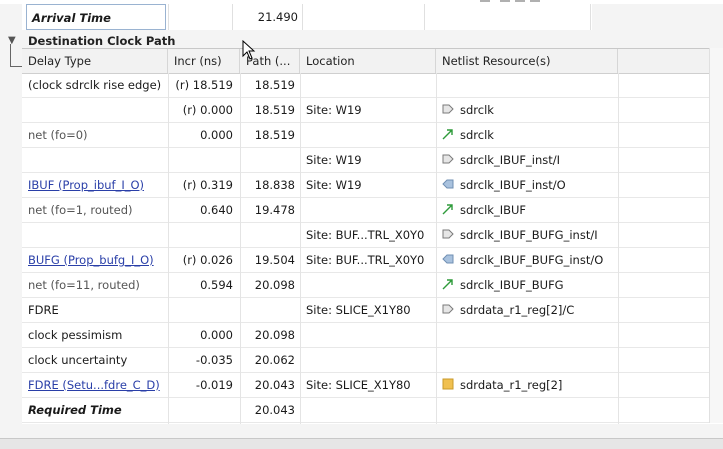 The height and width of the screenshot is (449, 723). I want to click on path-cell: 19.478, so click(274, 210).